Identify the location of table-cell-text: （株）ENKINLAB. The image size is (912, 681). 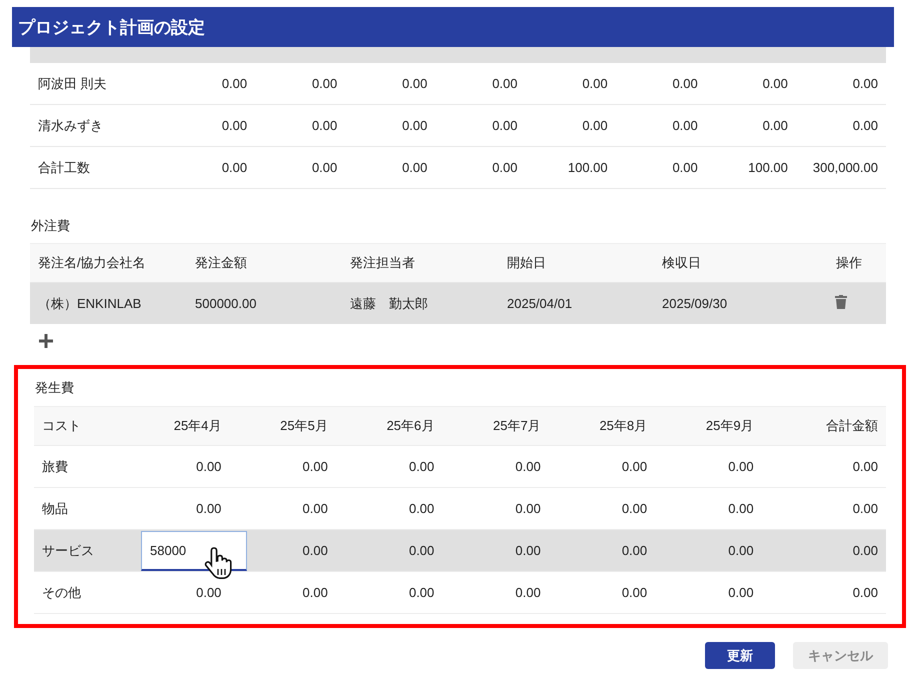
(89, 303).